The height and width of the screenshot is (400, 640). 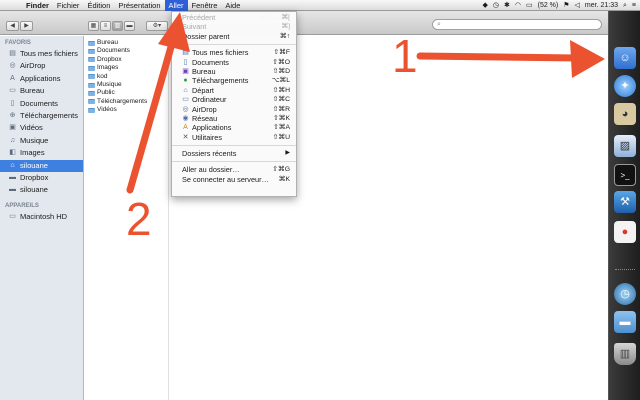 I want to click on sidebar-favorites-header: FAVORIS, so click(x=18, y=43).